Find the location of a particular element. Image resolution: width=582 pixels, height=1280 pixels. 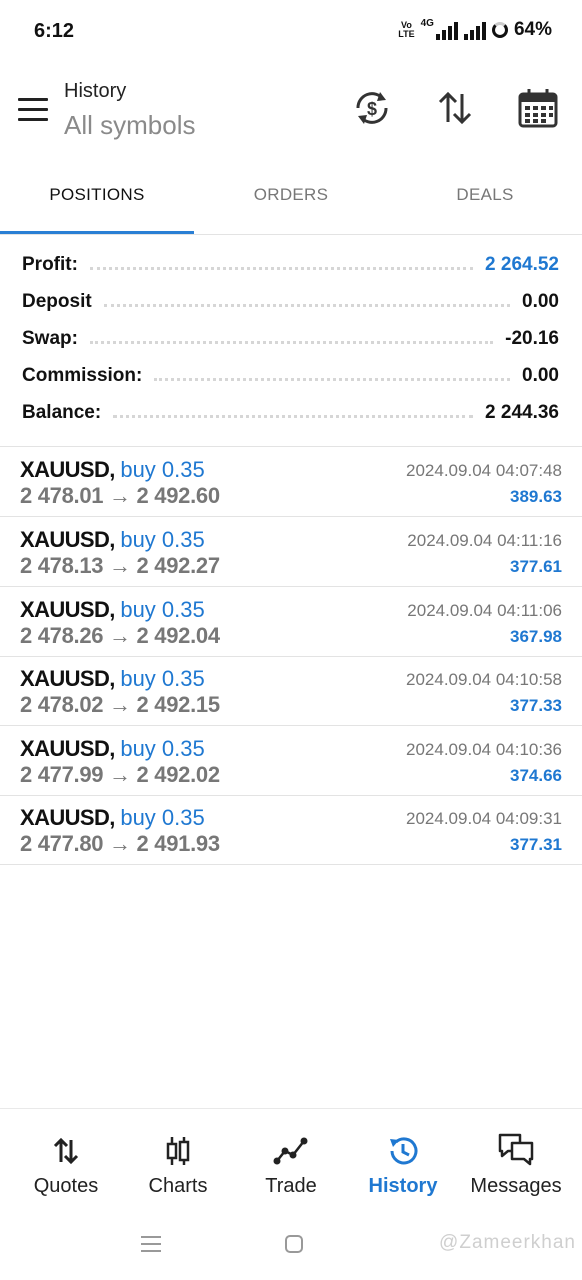

balance-value: 2 244.36 is located at coordinates (522, 412).